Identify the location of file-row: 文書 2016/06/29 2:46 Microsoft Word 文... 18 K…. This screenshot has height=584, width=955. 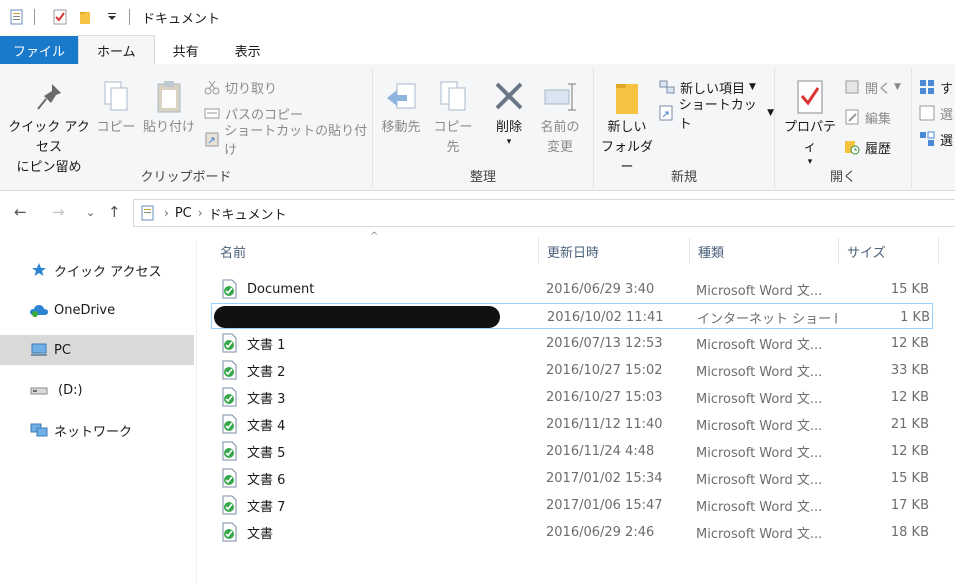
(572, 532).